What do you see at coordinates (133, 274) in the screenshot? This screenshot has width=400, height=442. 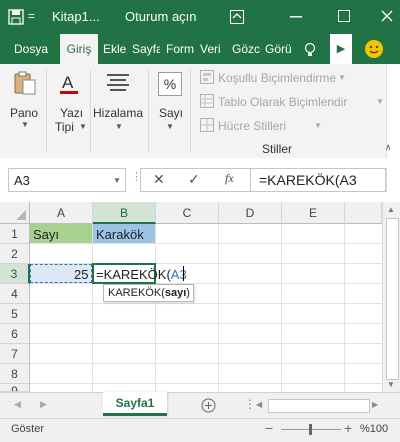 I see `cell-b3-formula-text: =KAREKÖK(` at bounding box center [133, 274].